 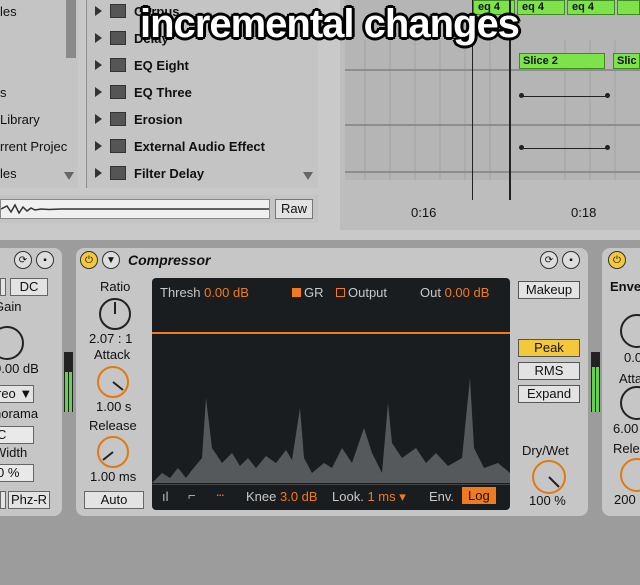 I want to click on rms-button: RMS, so click(x=549, y=371).